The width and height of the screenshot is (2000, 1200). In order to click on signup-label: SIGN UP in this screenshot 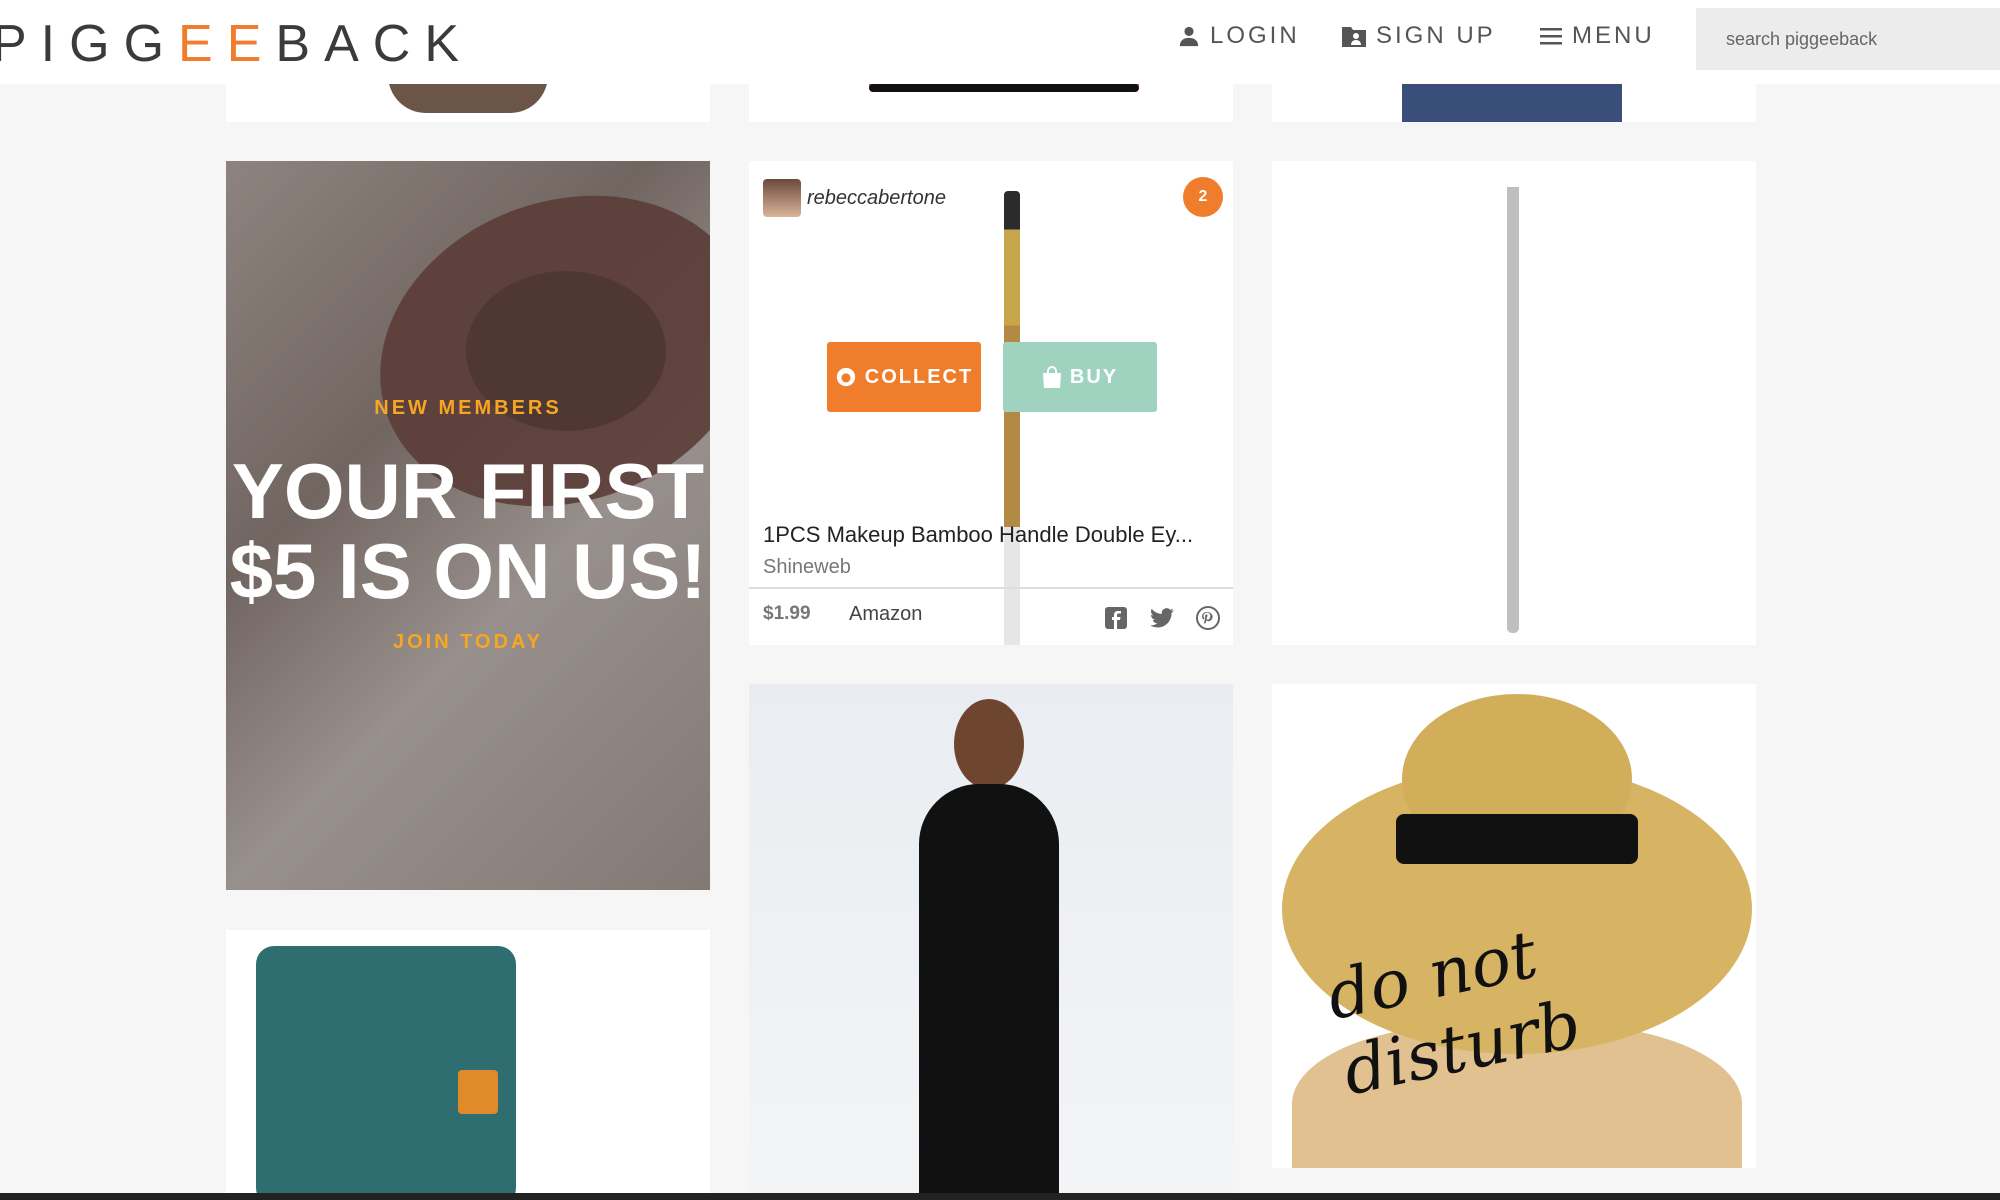, I will do `click(1436, 35)`.